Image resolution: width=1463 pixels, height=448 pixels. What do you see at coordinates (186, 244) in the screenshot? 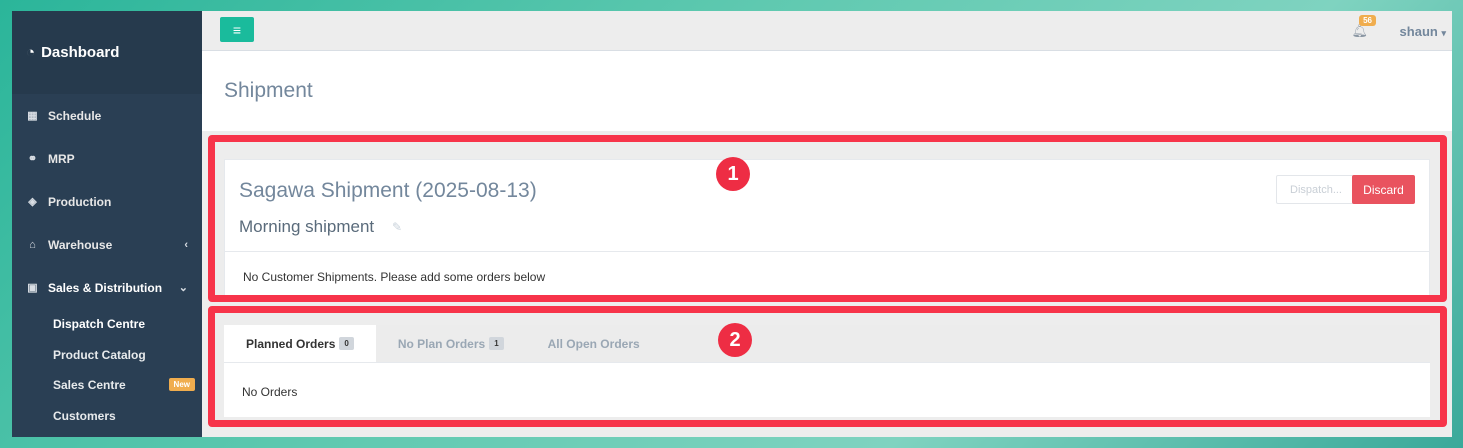
I see `chevron-left-icon: ‹` at bounding box center [186, 244].